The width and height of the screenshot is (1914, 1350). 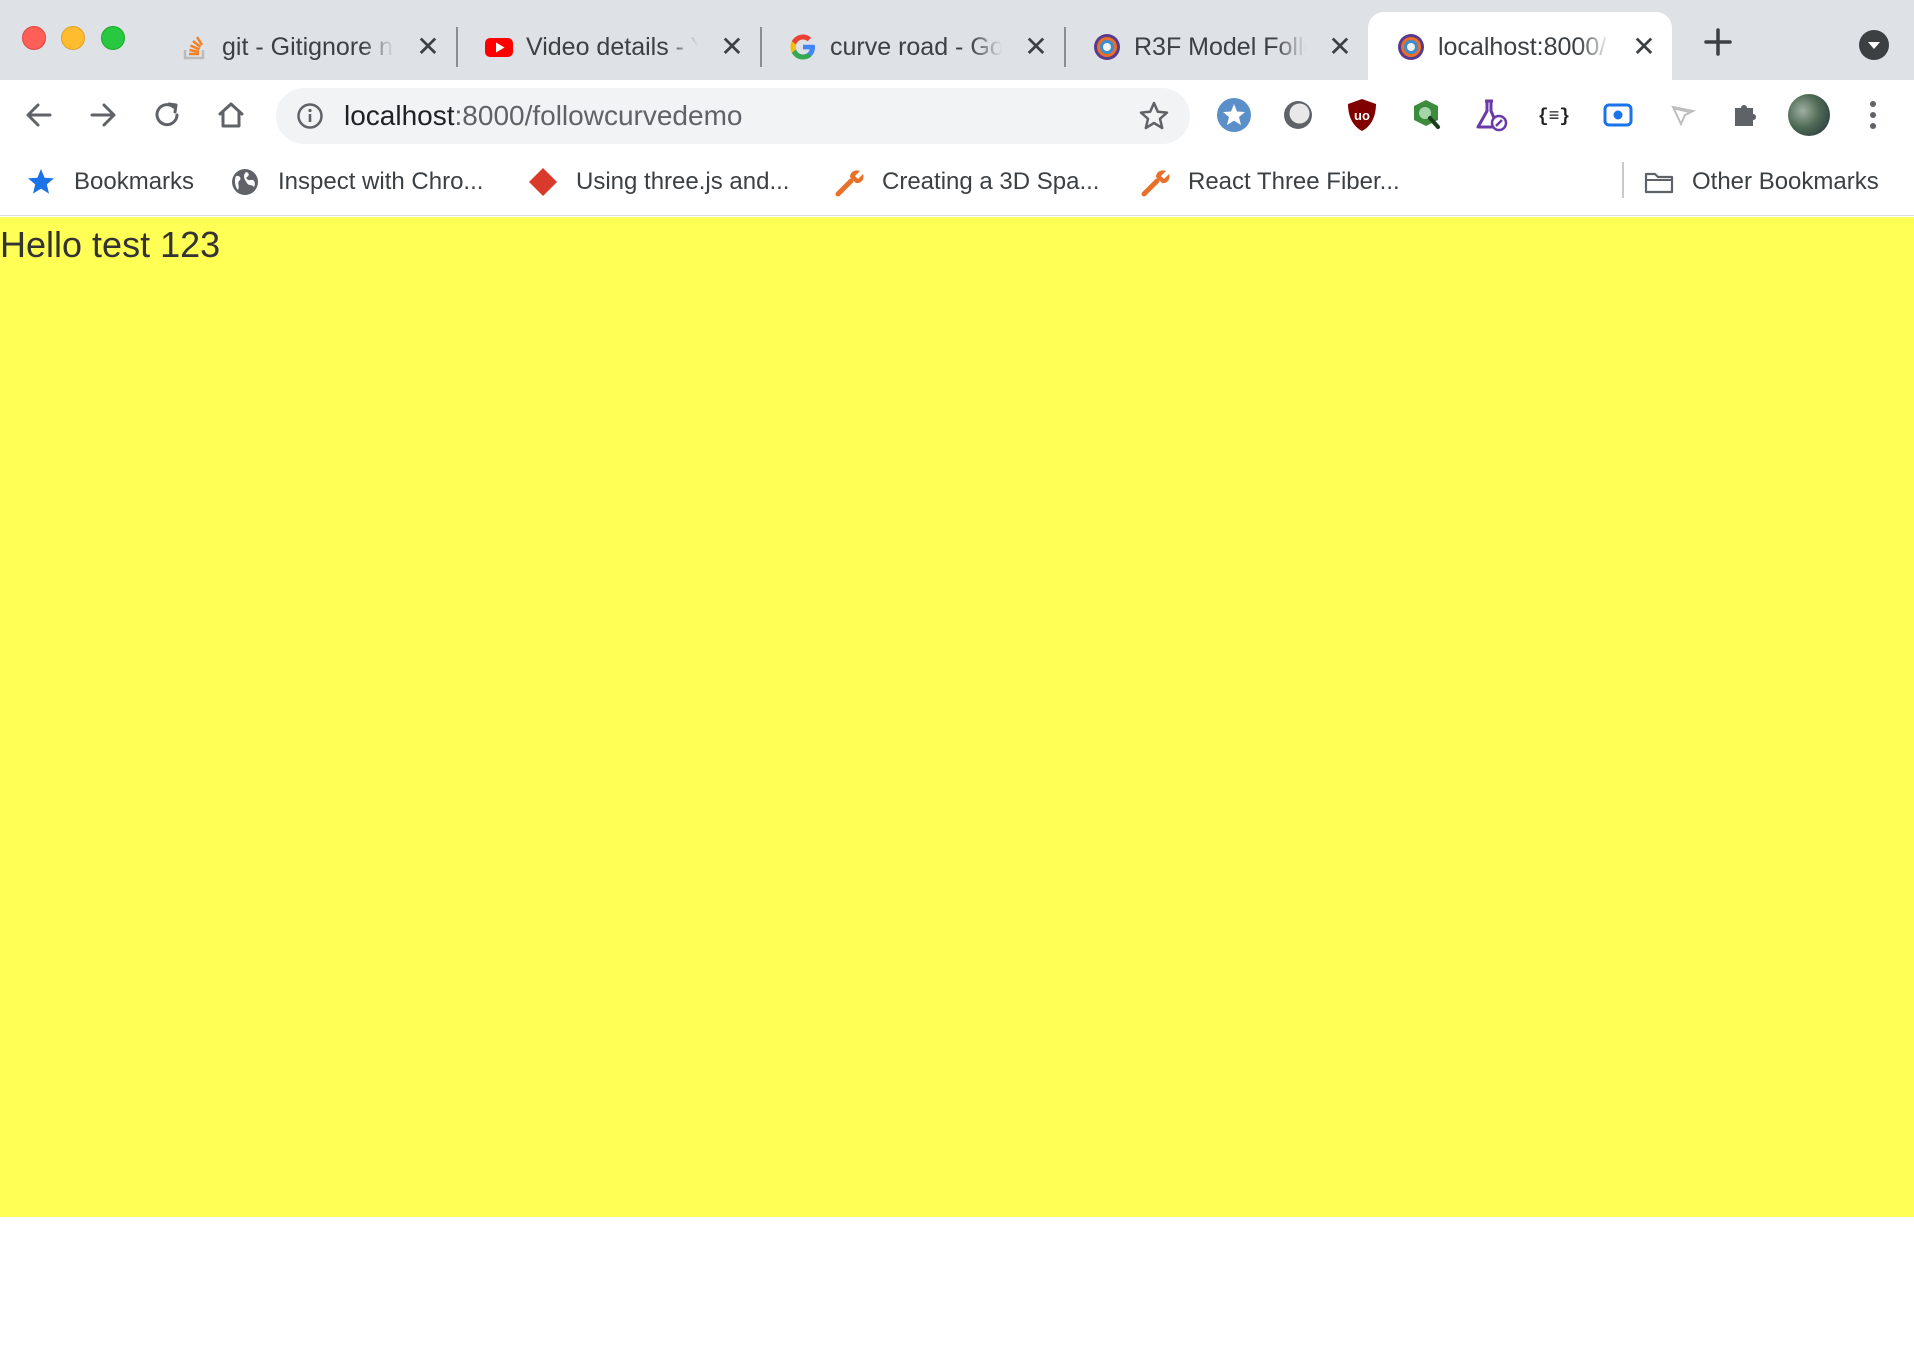 I want to click on chevron-down-icon, so click(x=1874, y=45).